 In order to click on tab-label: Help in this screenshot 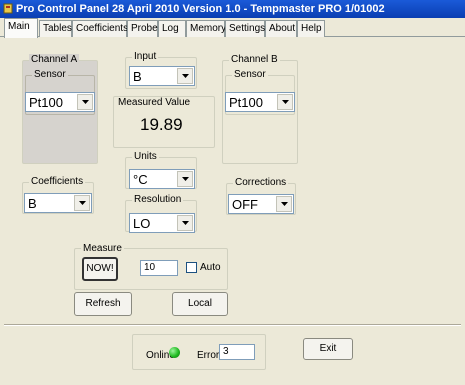, I will do `click(311, 28)`.